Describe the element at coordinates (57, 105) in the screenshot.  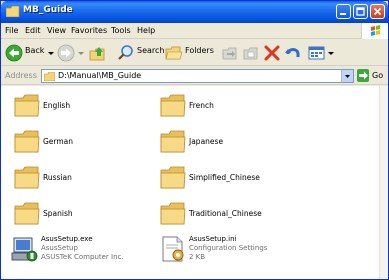
I see `folder-name: English` at that location.